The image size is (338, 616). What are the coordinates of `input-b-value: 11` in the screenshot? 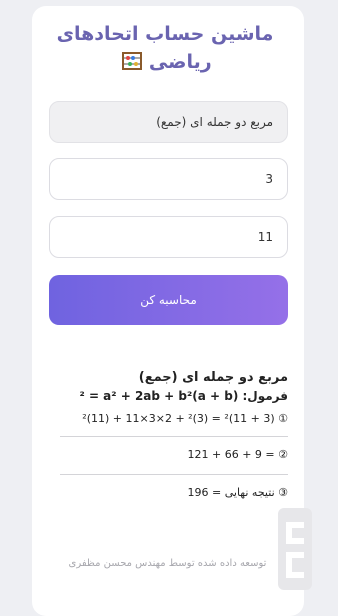 It's located at (265, 237).